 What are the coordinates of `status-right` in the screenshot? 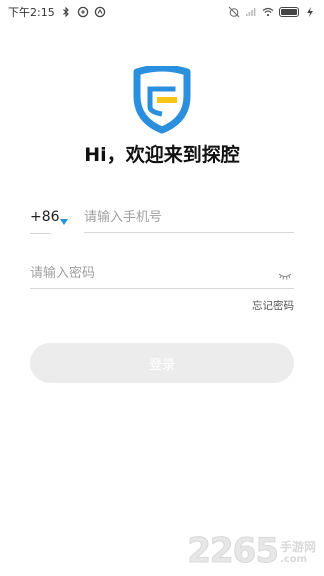 It's located at (272, 12).